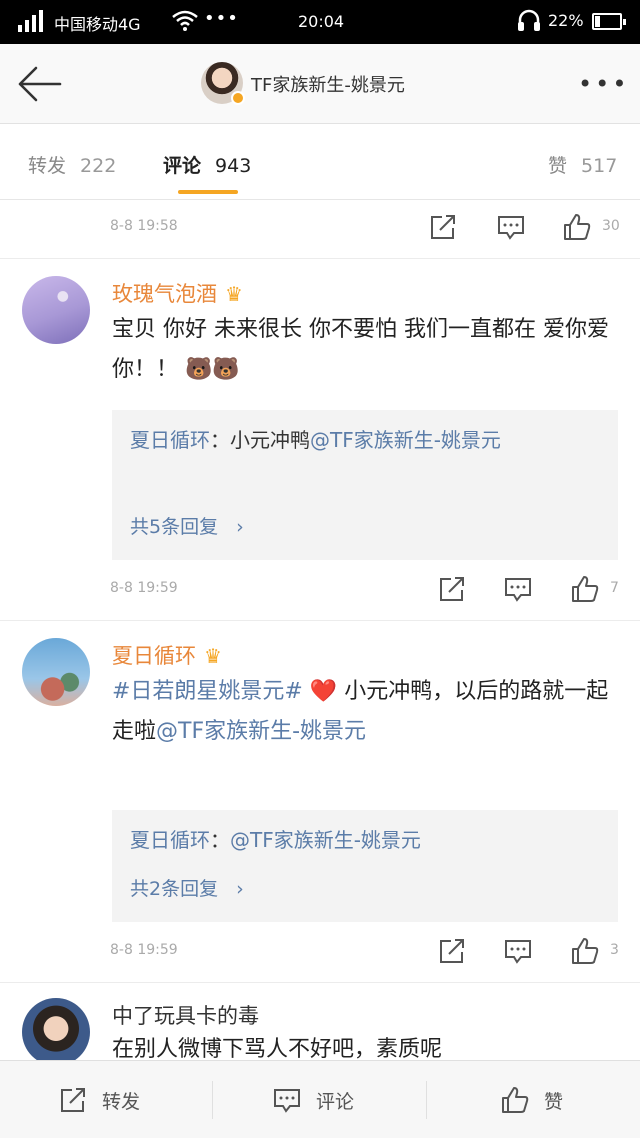 The image size is (640, 1138). Describe the element at coordinates (261, 731) in the screenshot. I see `mention-link: @TF家族新生-姚景元` at that location.